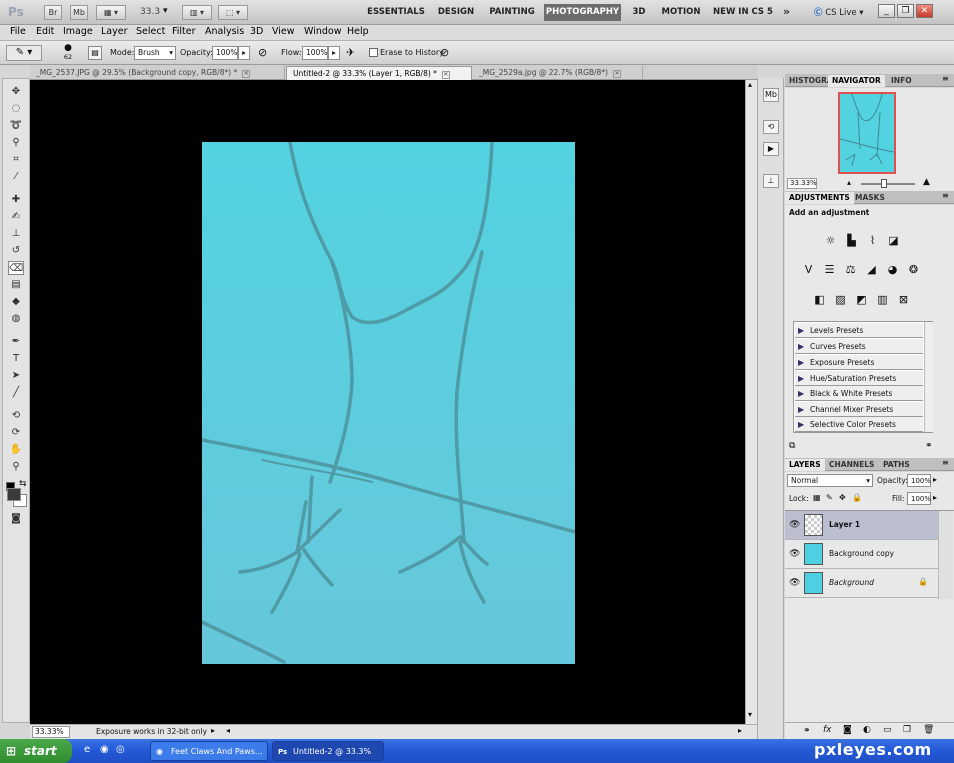  I want to click on preset-exposure: ▶ Exposure Presets, so click(859, 362).